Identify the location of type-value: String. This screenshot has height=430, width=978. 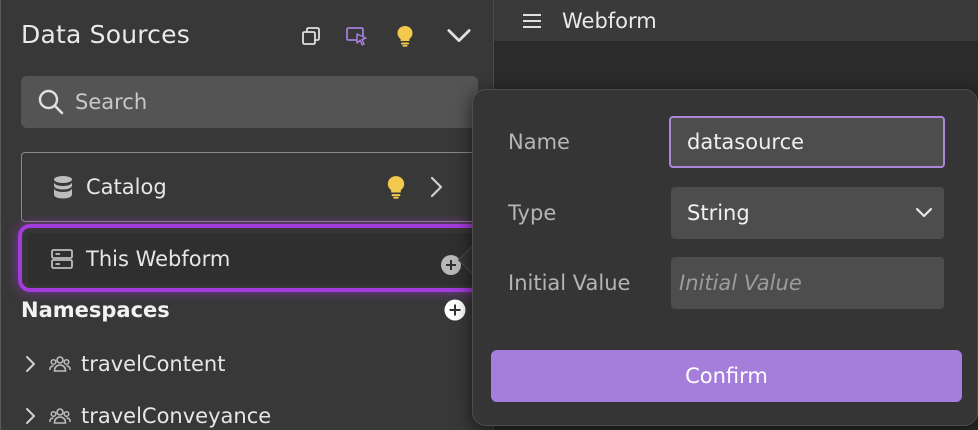
(718, 213).